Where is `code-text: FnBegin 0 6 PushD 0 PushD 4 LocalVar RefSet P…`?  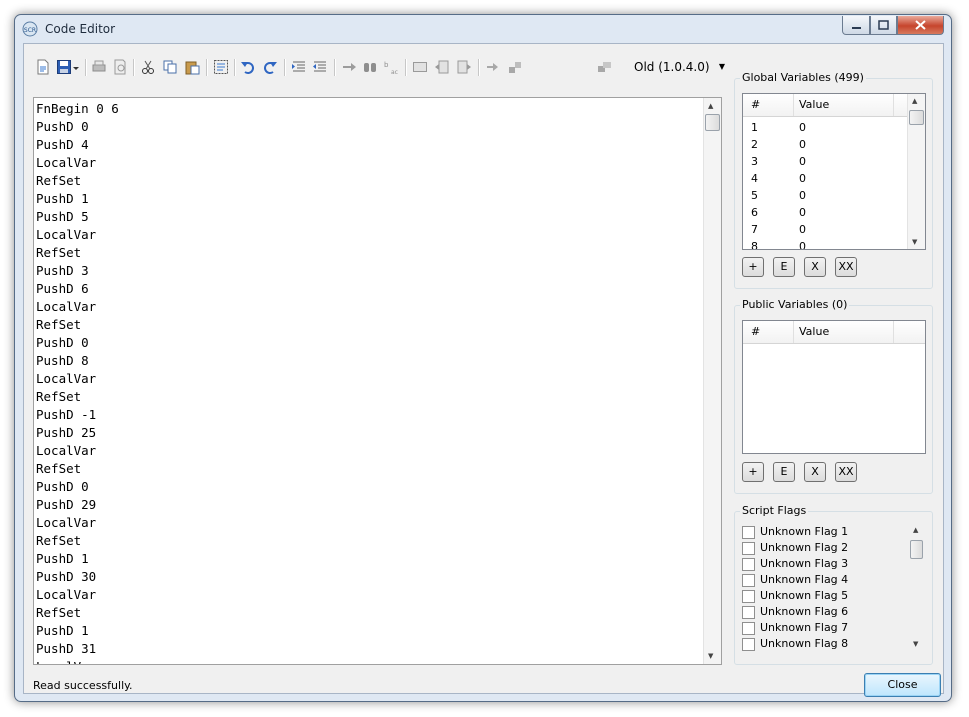 code-text: FnBegin 0 6 PushD 0 PushD 4 LocalVar RefSet P… is located at coordinates (77, 382).